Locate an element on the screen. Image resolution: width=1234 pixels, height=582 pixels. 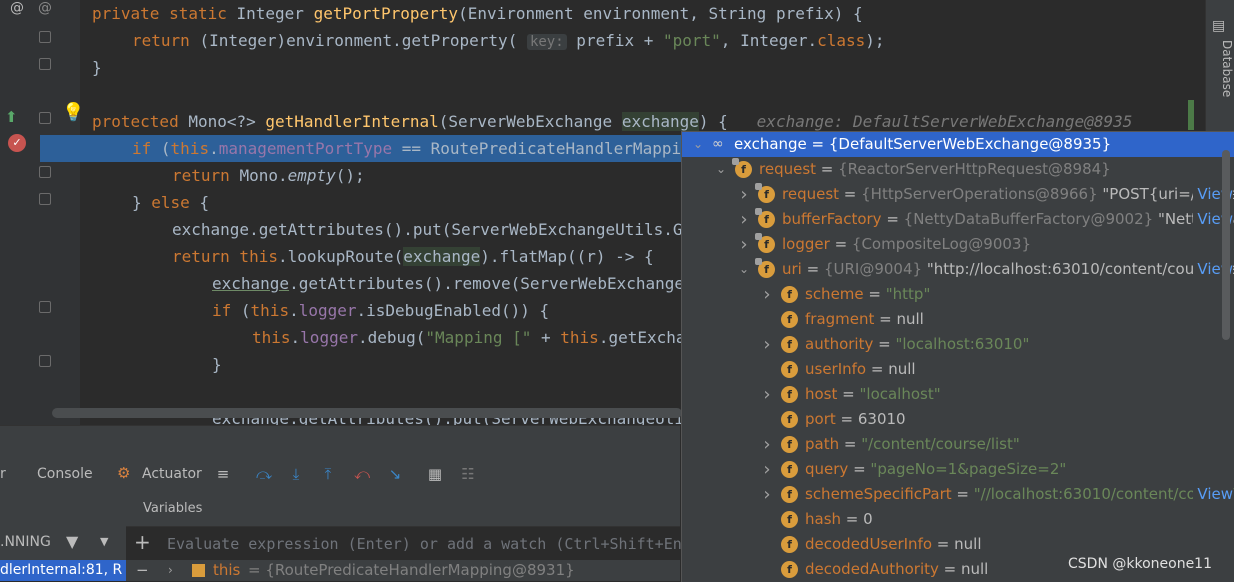
tree-row: › f authority = "localhost:63010" is located at coordinates (958, 344).